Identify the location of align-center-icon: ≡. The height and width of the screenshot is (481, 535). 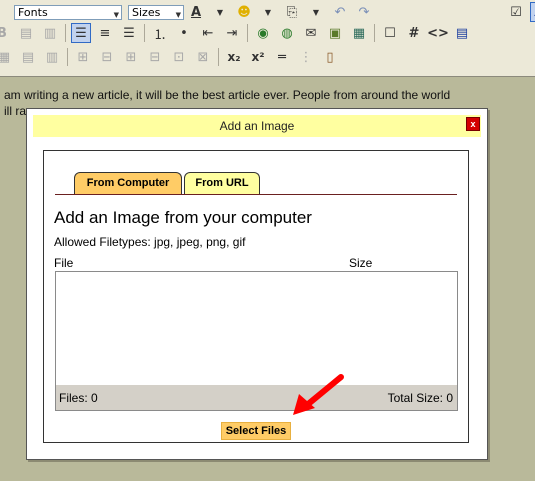
(105, 33).